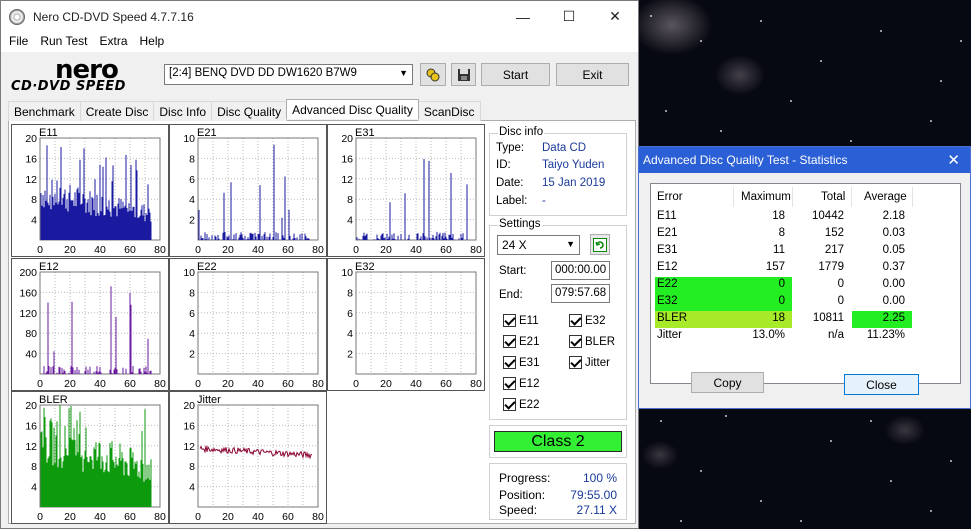  Describe the element at coordinates (667, 250) in the screenshot. I see `stat-error: E31` at that location.